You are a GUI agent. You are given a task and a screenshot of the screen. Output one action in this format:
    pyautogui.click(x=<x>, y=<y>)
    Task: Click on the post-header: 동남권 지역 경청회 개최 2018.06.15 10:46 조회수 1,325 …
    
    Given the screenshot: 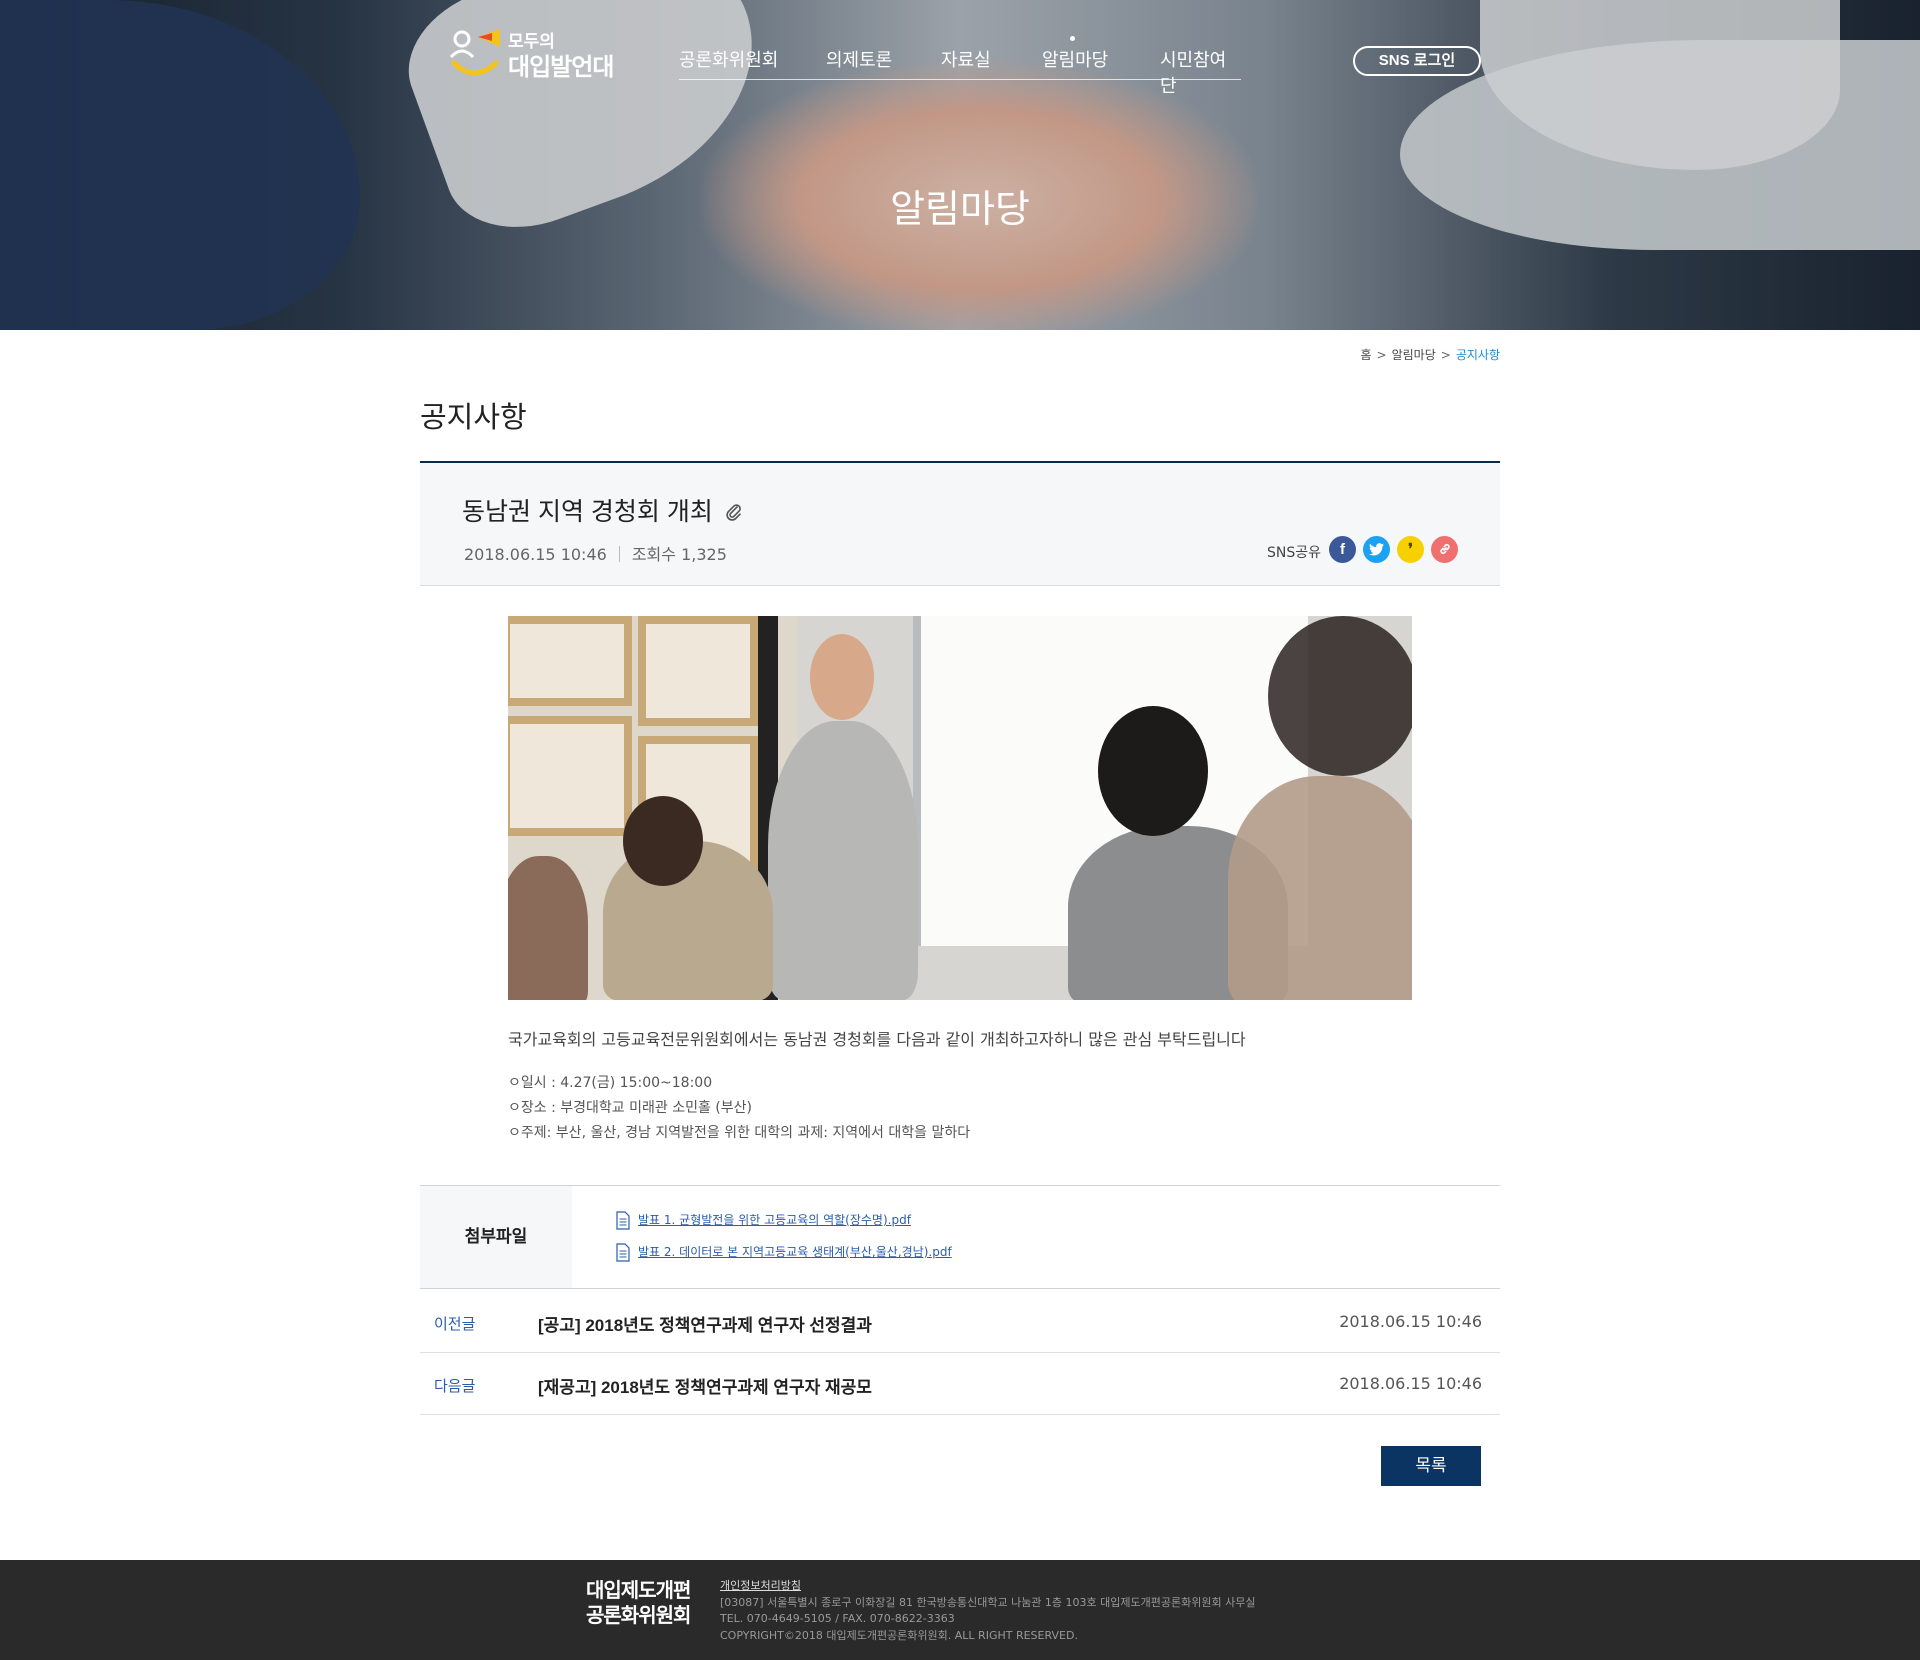 What is the action you would take?
    pyautogui.click(x=960, y=523)
    